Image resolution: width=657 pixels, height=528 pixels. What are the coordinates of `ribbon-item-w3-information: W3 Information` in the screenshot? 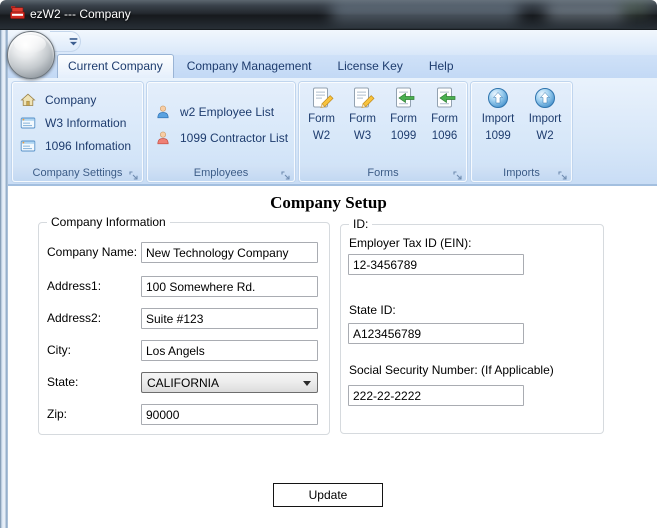 It's located at (80, 123).